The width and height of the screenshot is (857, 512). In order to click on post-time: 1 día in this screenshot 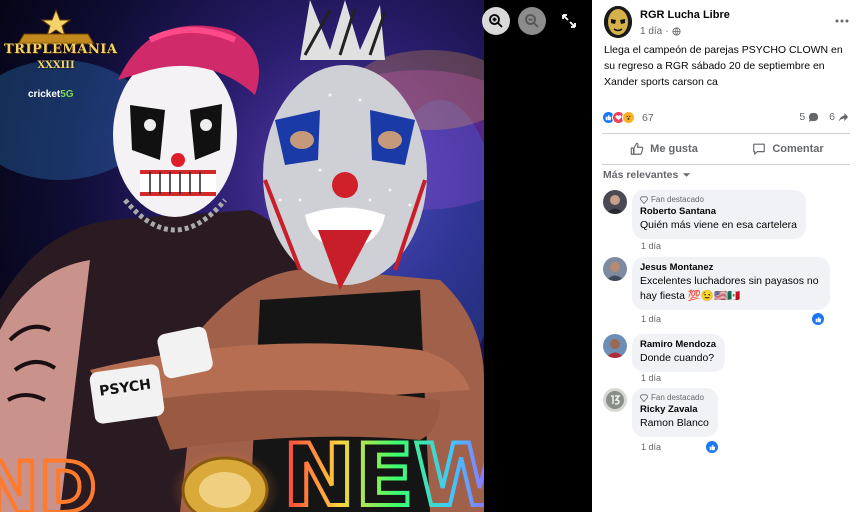, I will do `click(651, 31)`.